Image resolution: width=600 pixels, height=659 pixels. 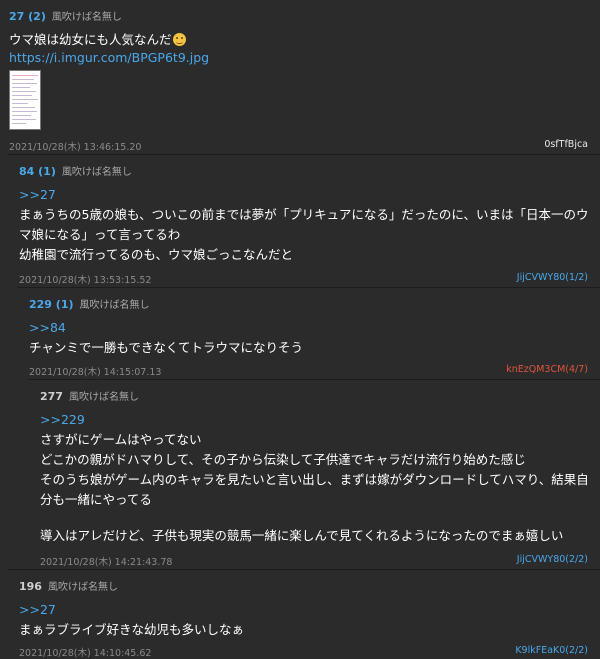 I want to click on post-body-line: さすがにゲームはやってない, so click(x=121, y=439).